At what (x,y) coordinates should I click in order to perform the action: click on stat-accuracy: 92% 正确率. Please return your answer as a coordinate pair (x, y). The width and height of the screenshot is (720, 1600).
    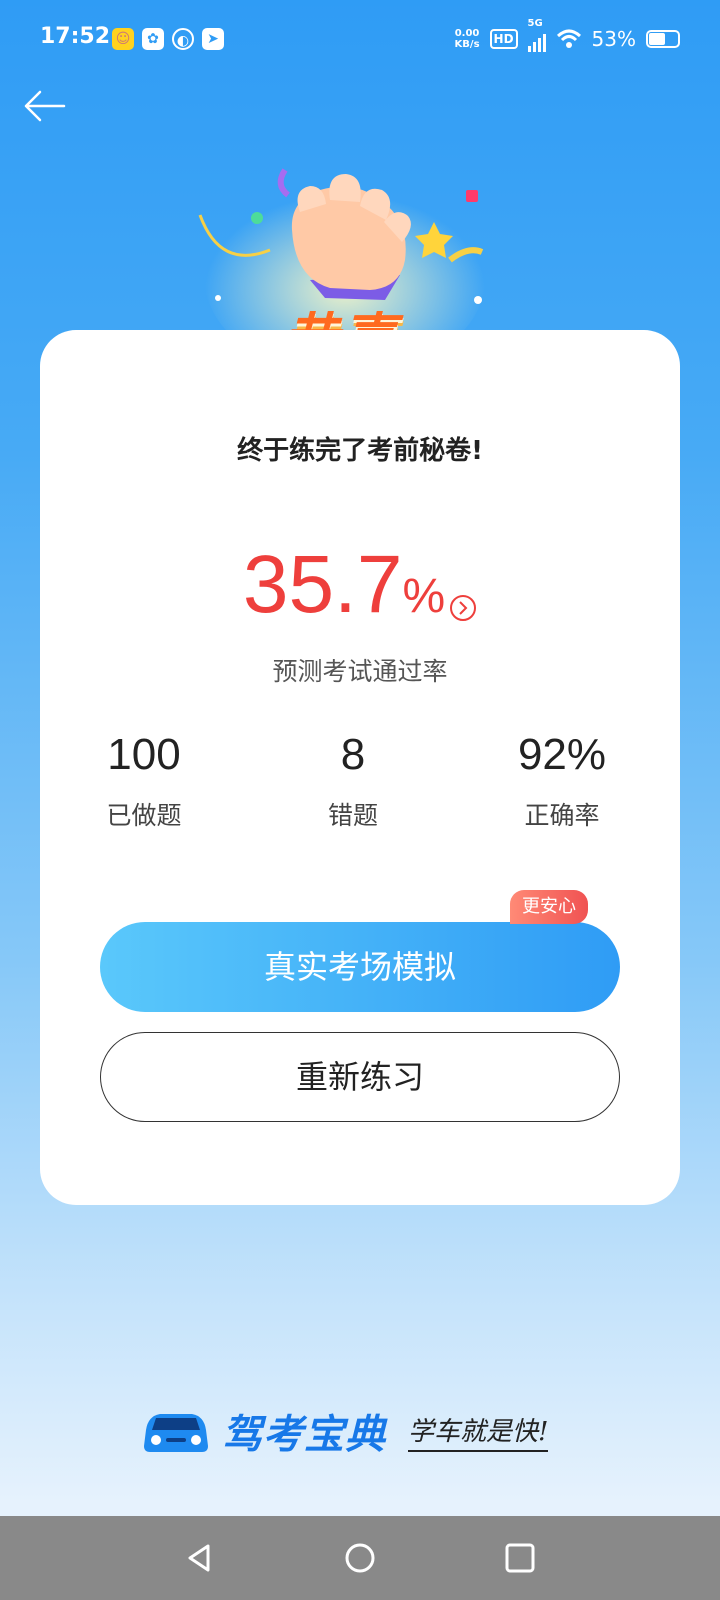
    Looking at the image, I should click on (562, 781).